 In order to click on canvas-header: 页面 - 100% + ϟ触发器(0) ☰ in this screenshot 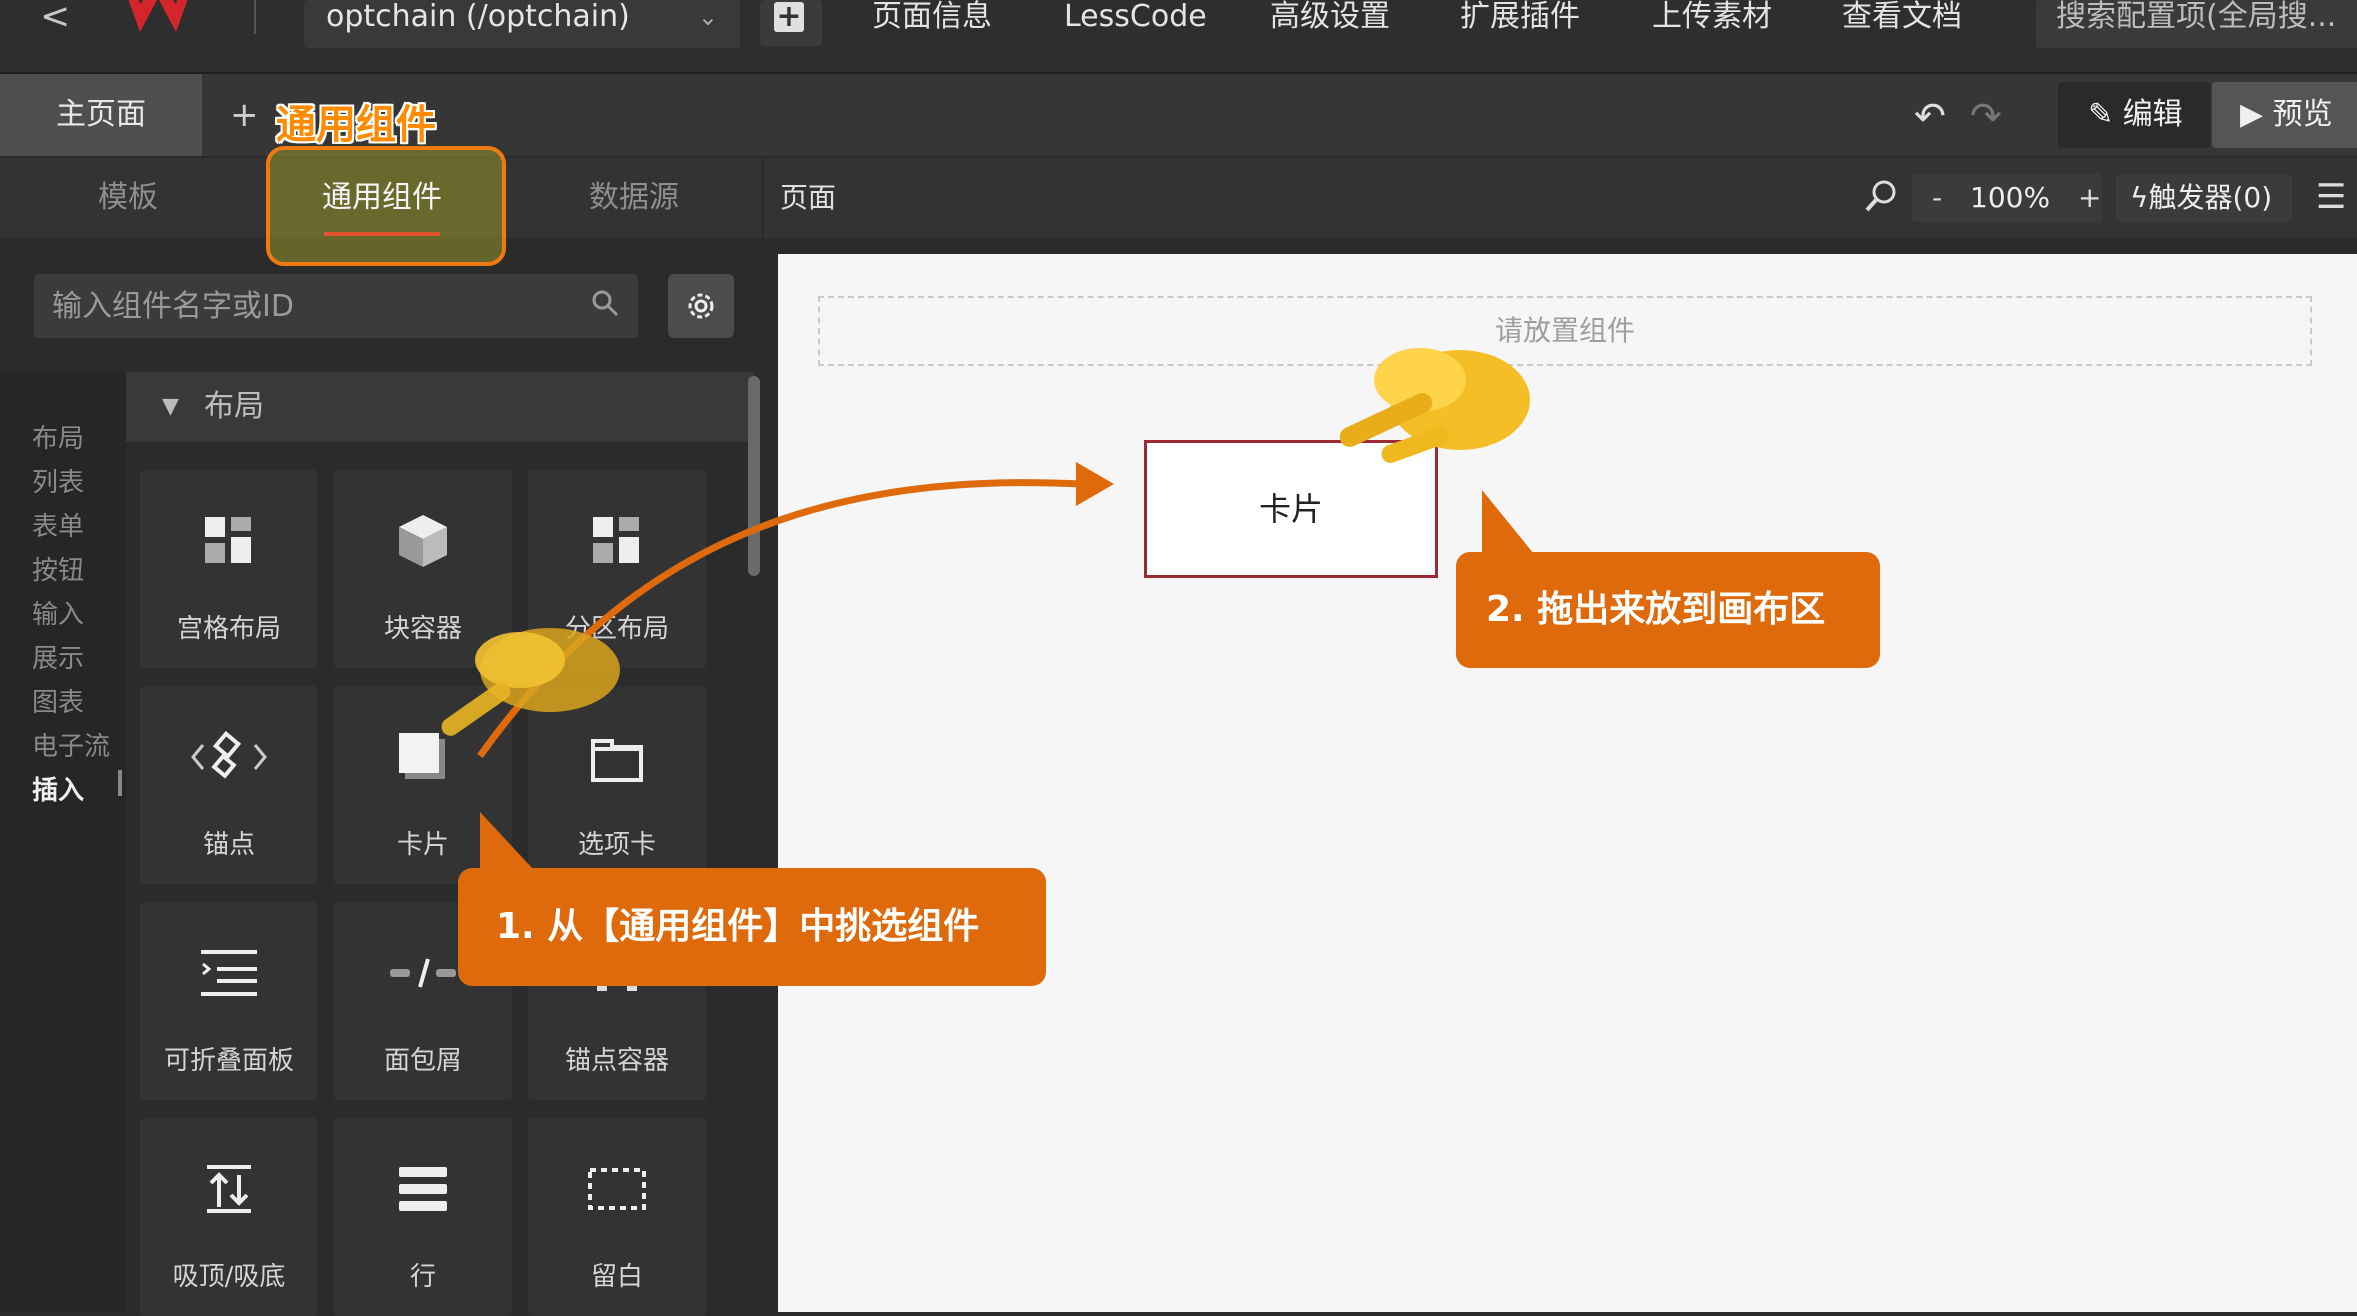, I will do `click(1560, 198)`.